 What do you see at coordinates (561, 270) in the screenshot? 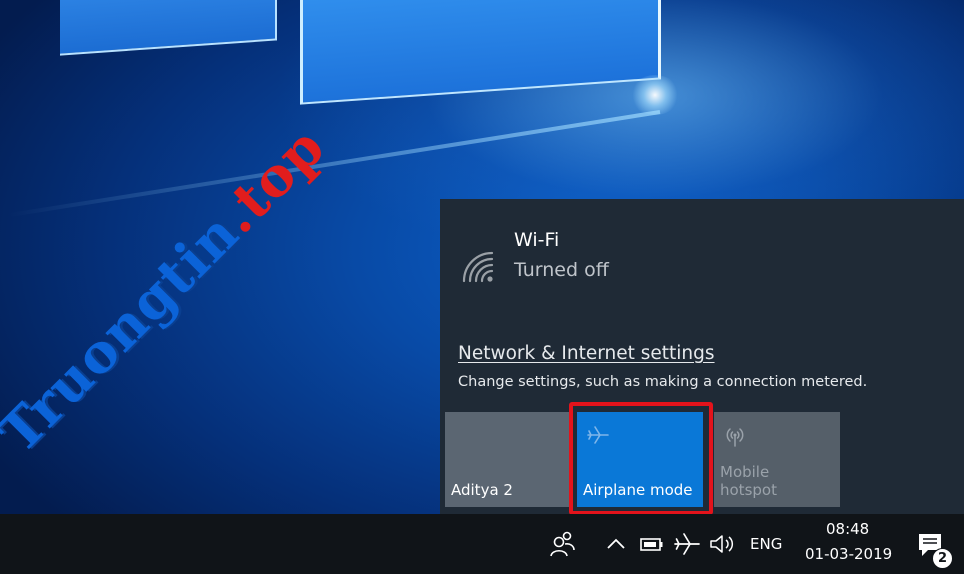
I see `wifi-status: Turned off` at bounding box center [561, 270].